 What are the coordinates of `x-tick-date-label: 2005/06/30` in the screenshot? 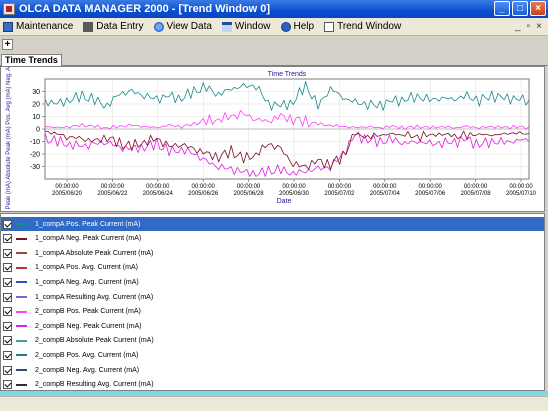 It's located at (294, 194).